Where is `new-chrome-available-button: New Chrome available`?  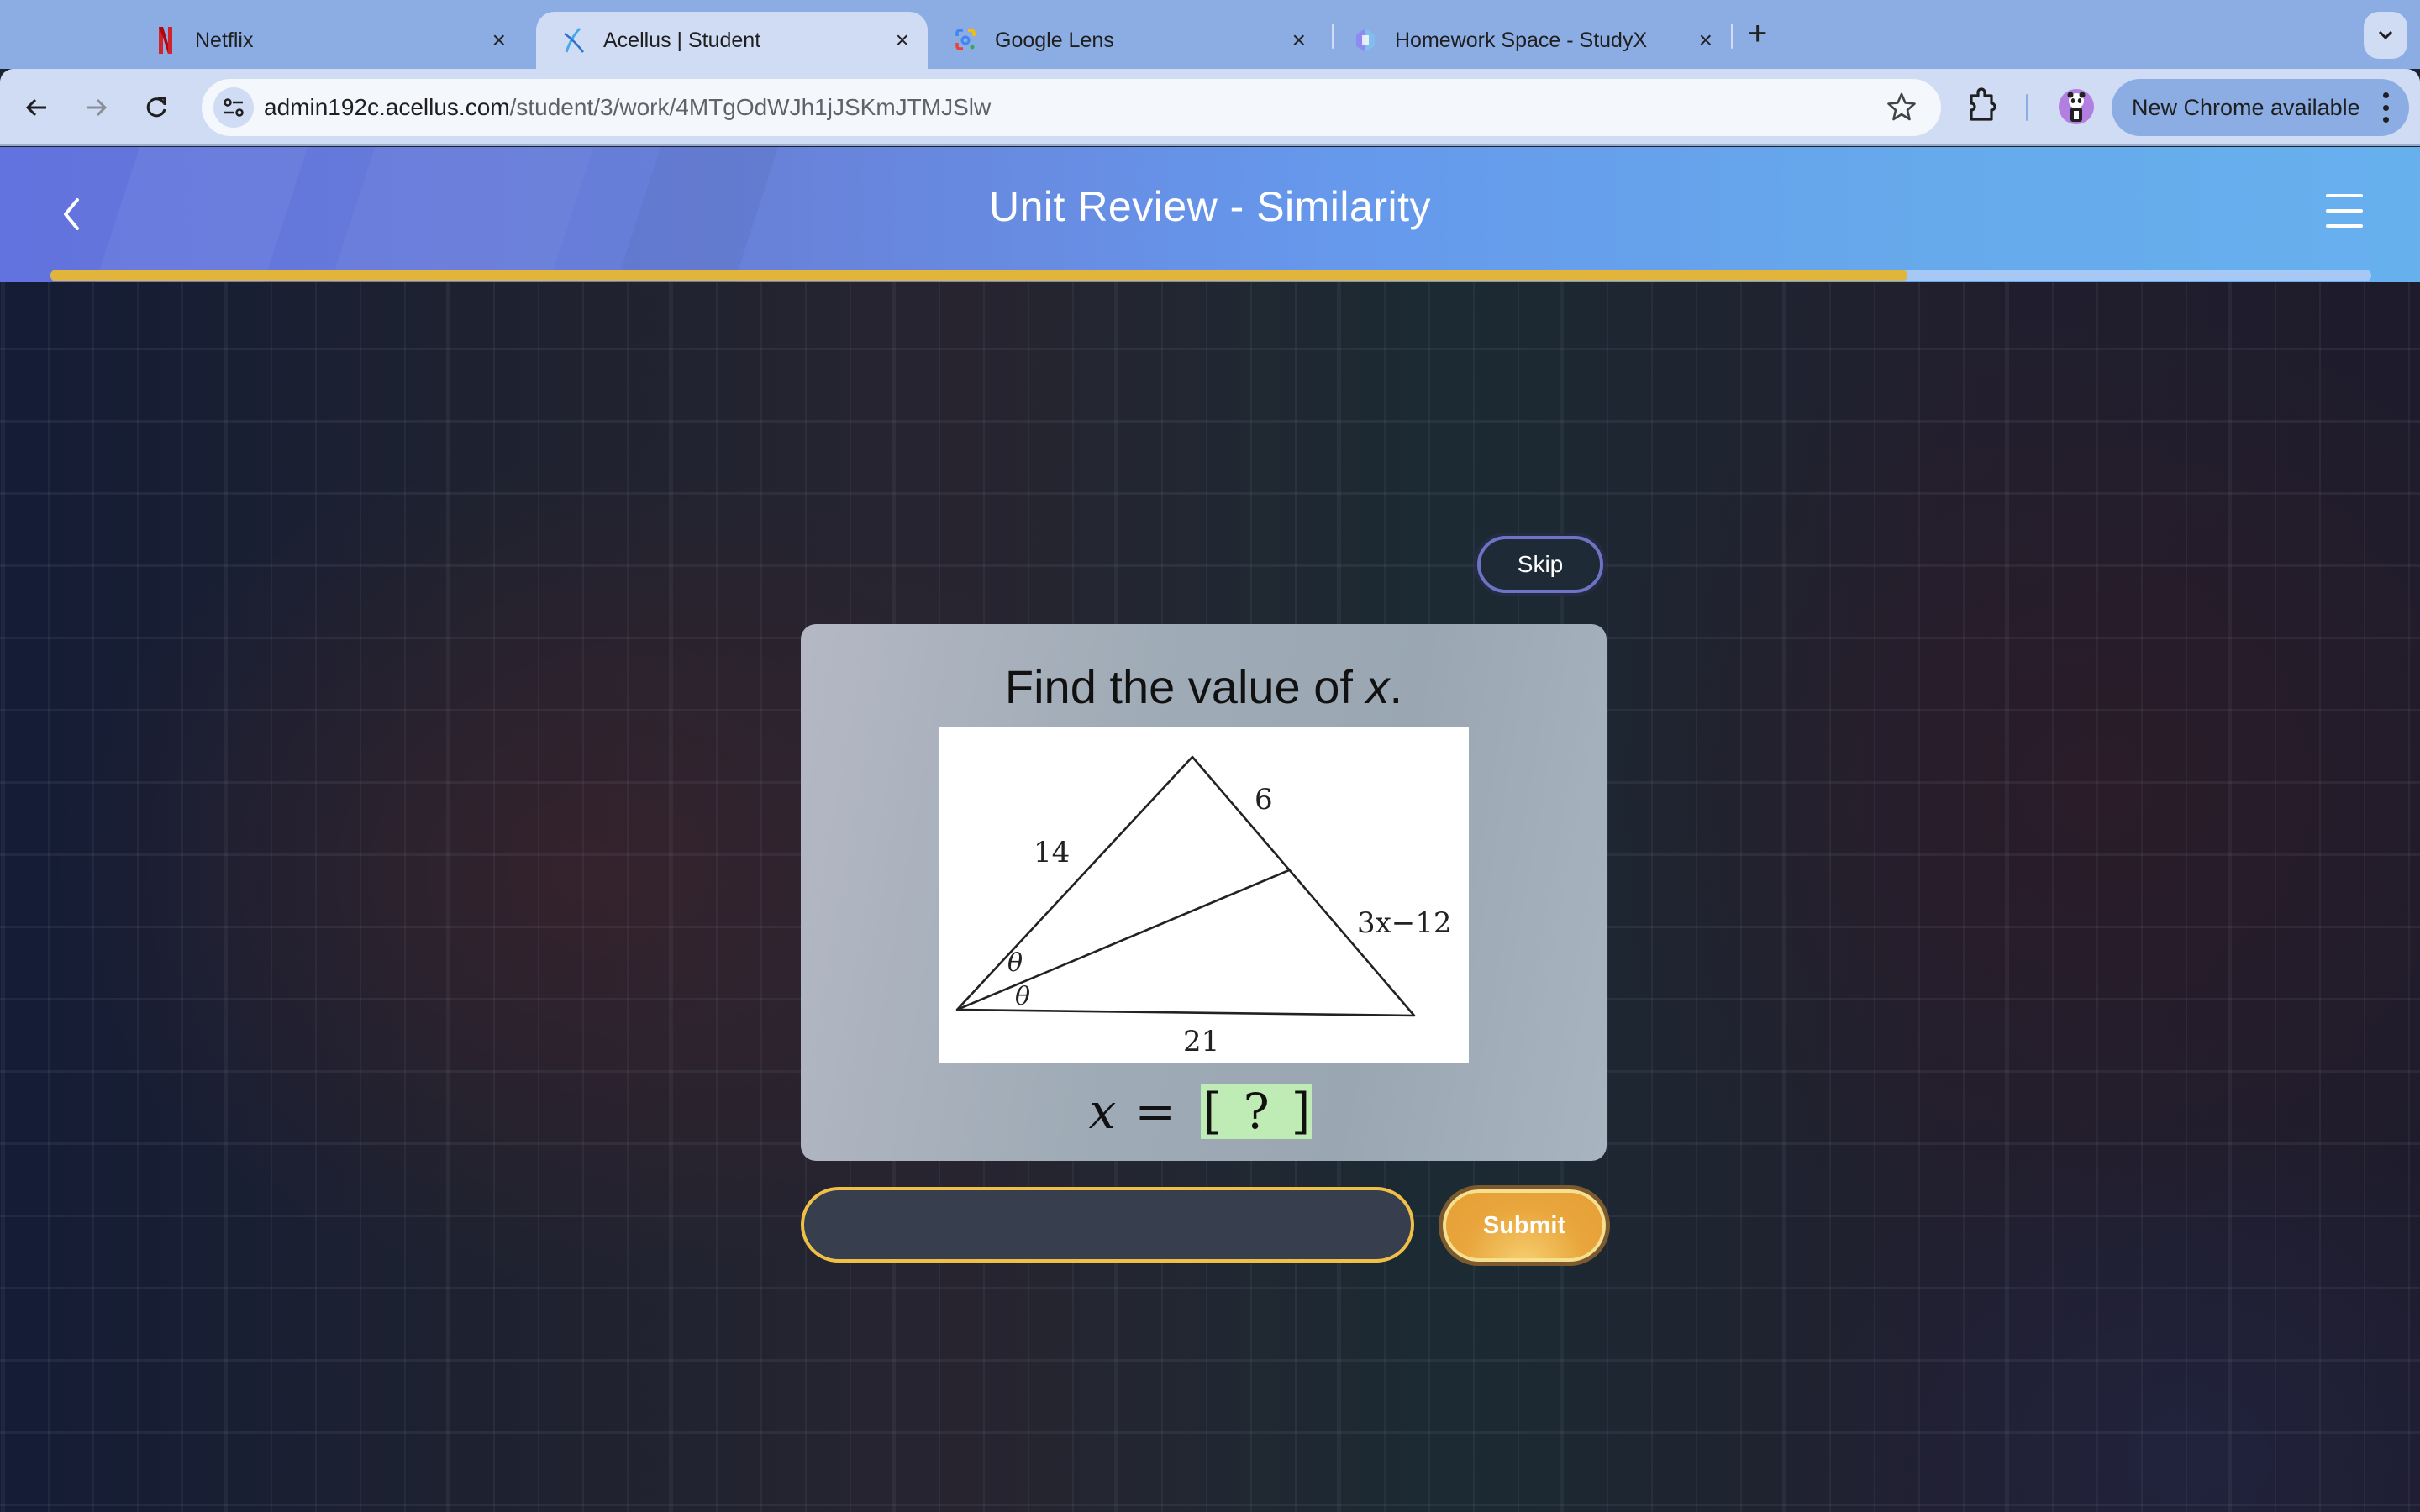 new-chrome-available-button: New Chrome available is located at coordinates (2261, 107).